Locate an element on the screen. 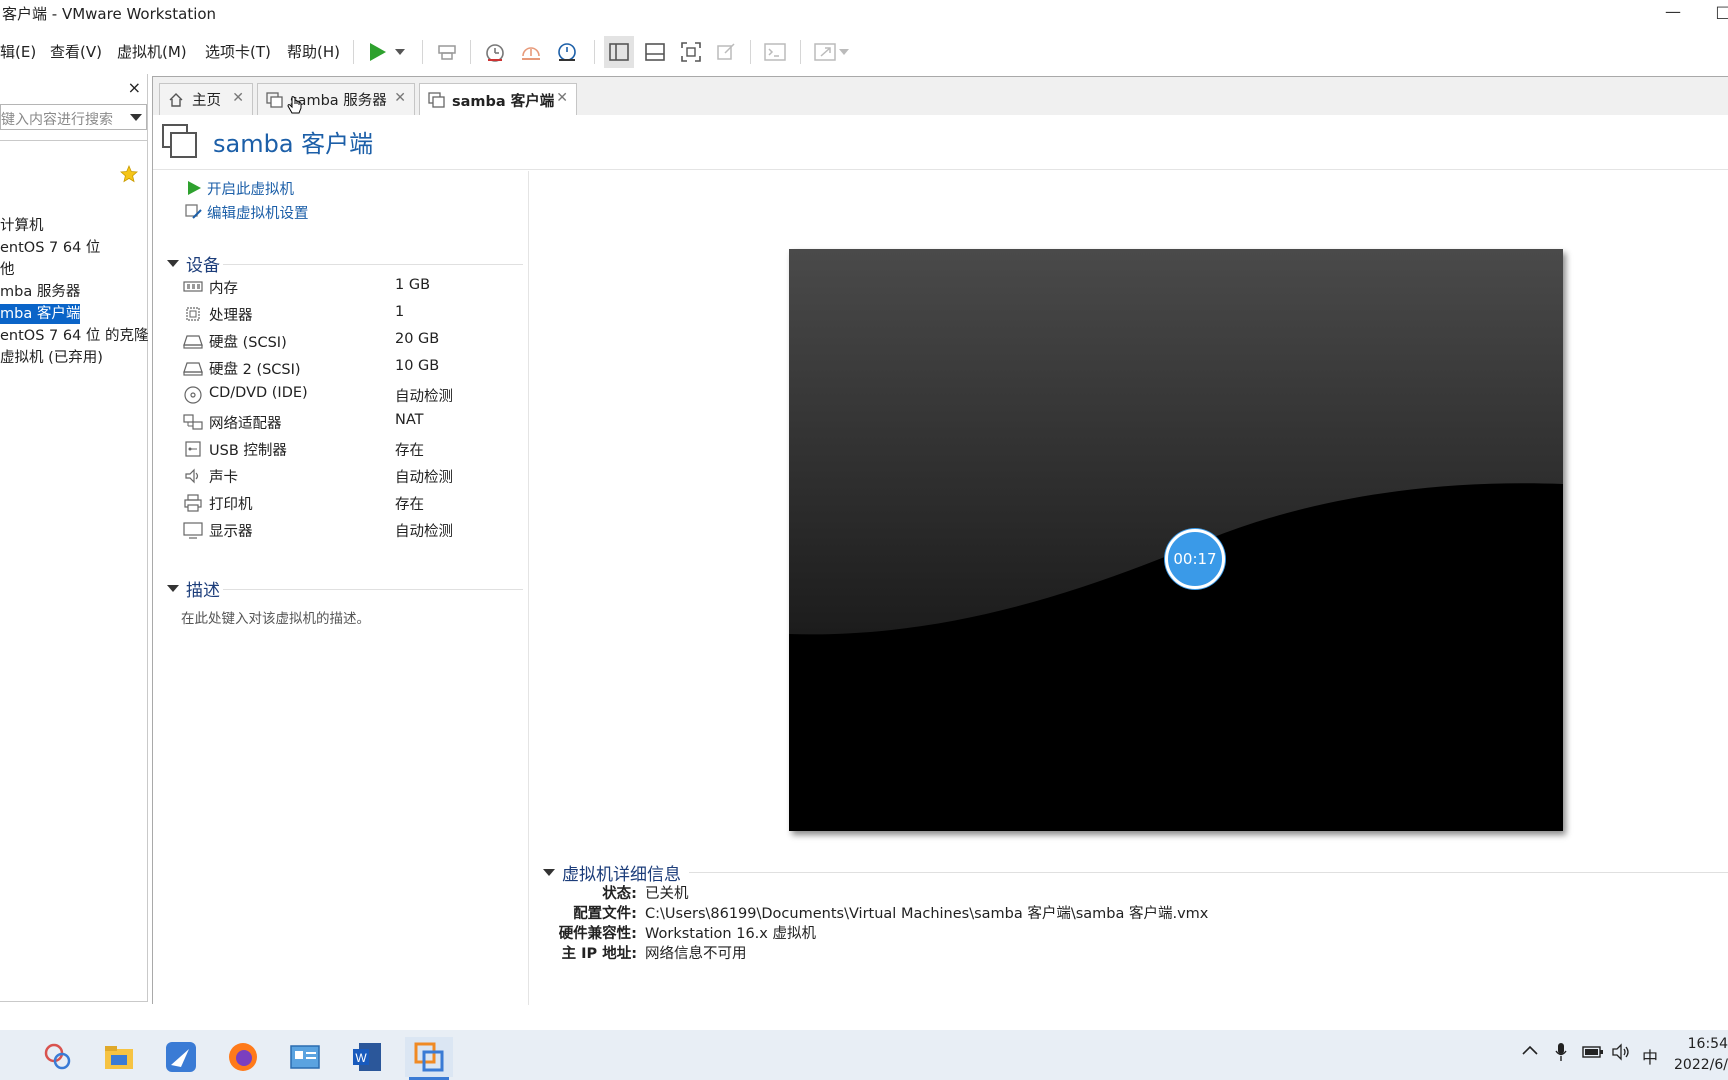 The width and height of the screenshot is (1728, 1080). clock-time: 16:54 is located at coordinates (1707, 1044).